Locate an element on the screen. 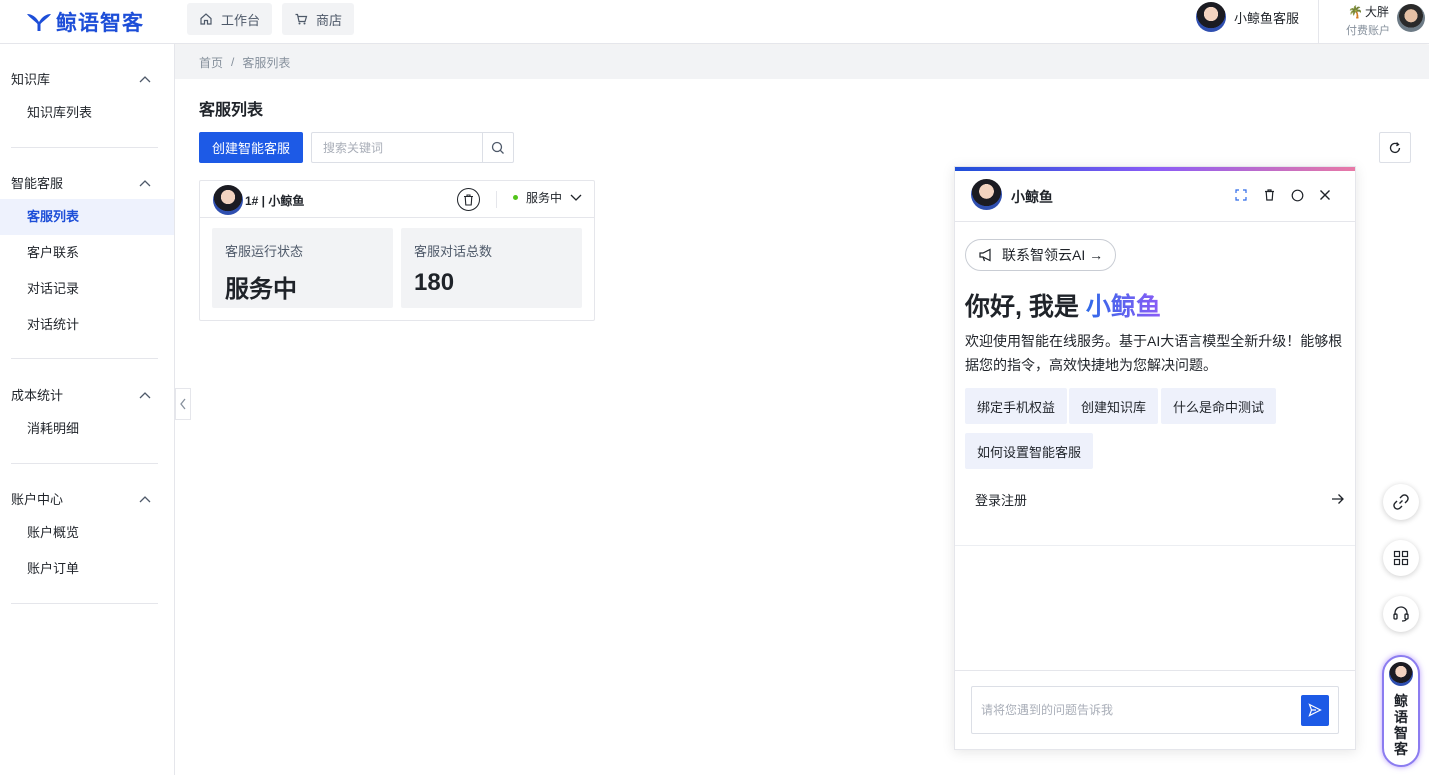 This screenshot has height=775, width=1429. top-bar: 鲸语智客 工作台 商店 小鲸鱼客服 🌴 大胖 付费账户 is located at coordinates (714, 22).